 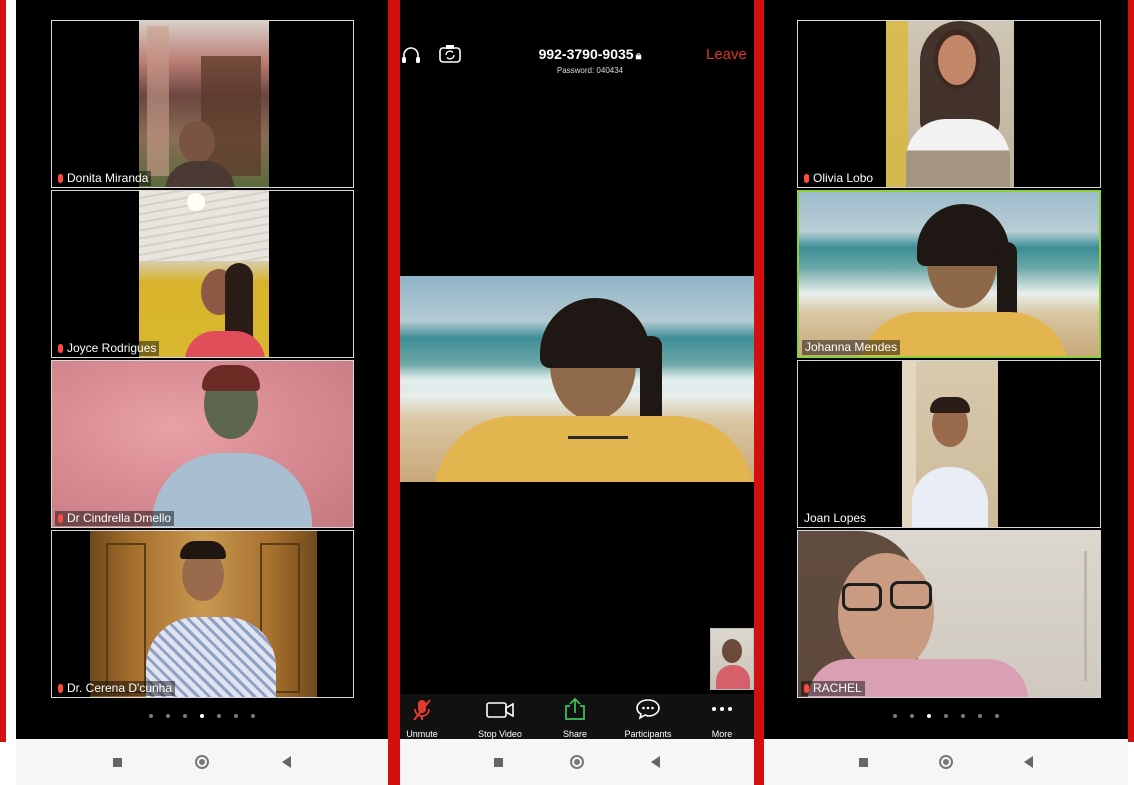 I want to click on share-button: Share, so click(x=575, y=716).